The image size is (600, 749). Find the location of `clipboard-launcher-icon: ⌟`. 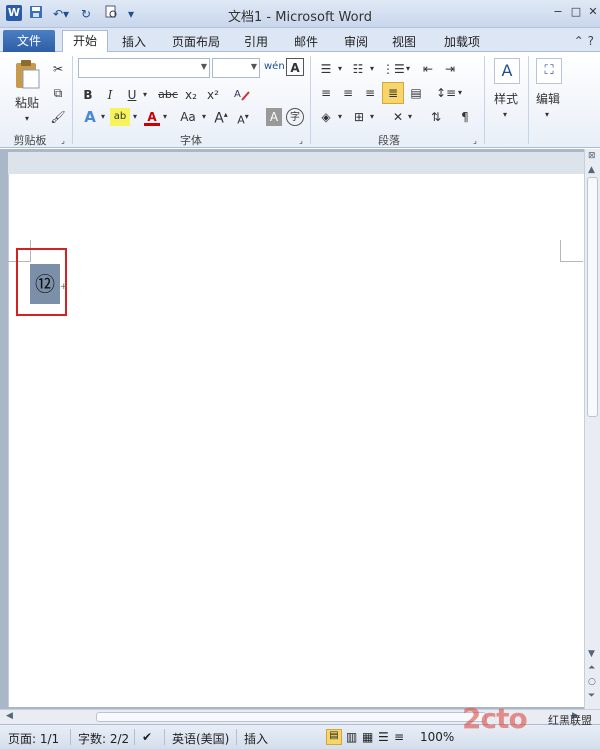

clipboard-launcher-icon: ⌟ is located at coordinates (63, 141).